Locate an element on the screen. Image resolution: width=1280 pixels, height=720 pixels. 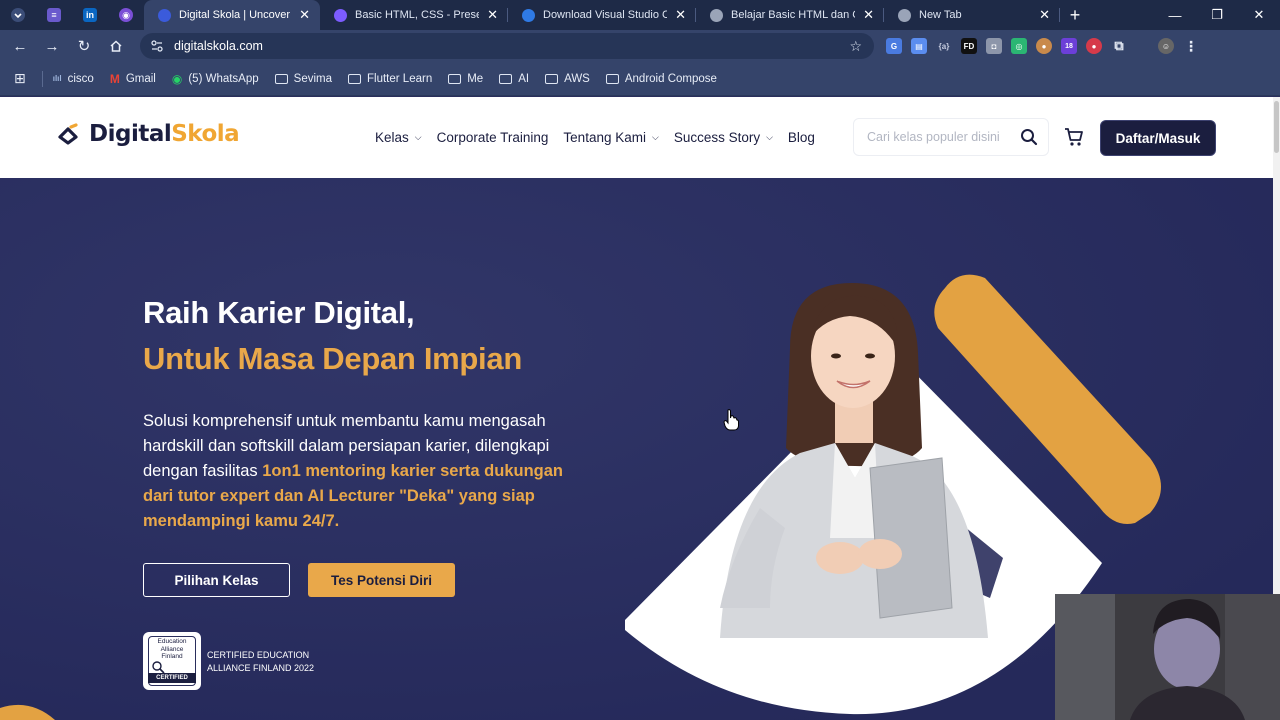
scrollbar-thumb is located at coordinates (1276, 127).